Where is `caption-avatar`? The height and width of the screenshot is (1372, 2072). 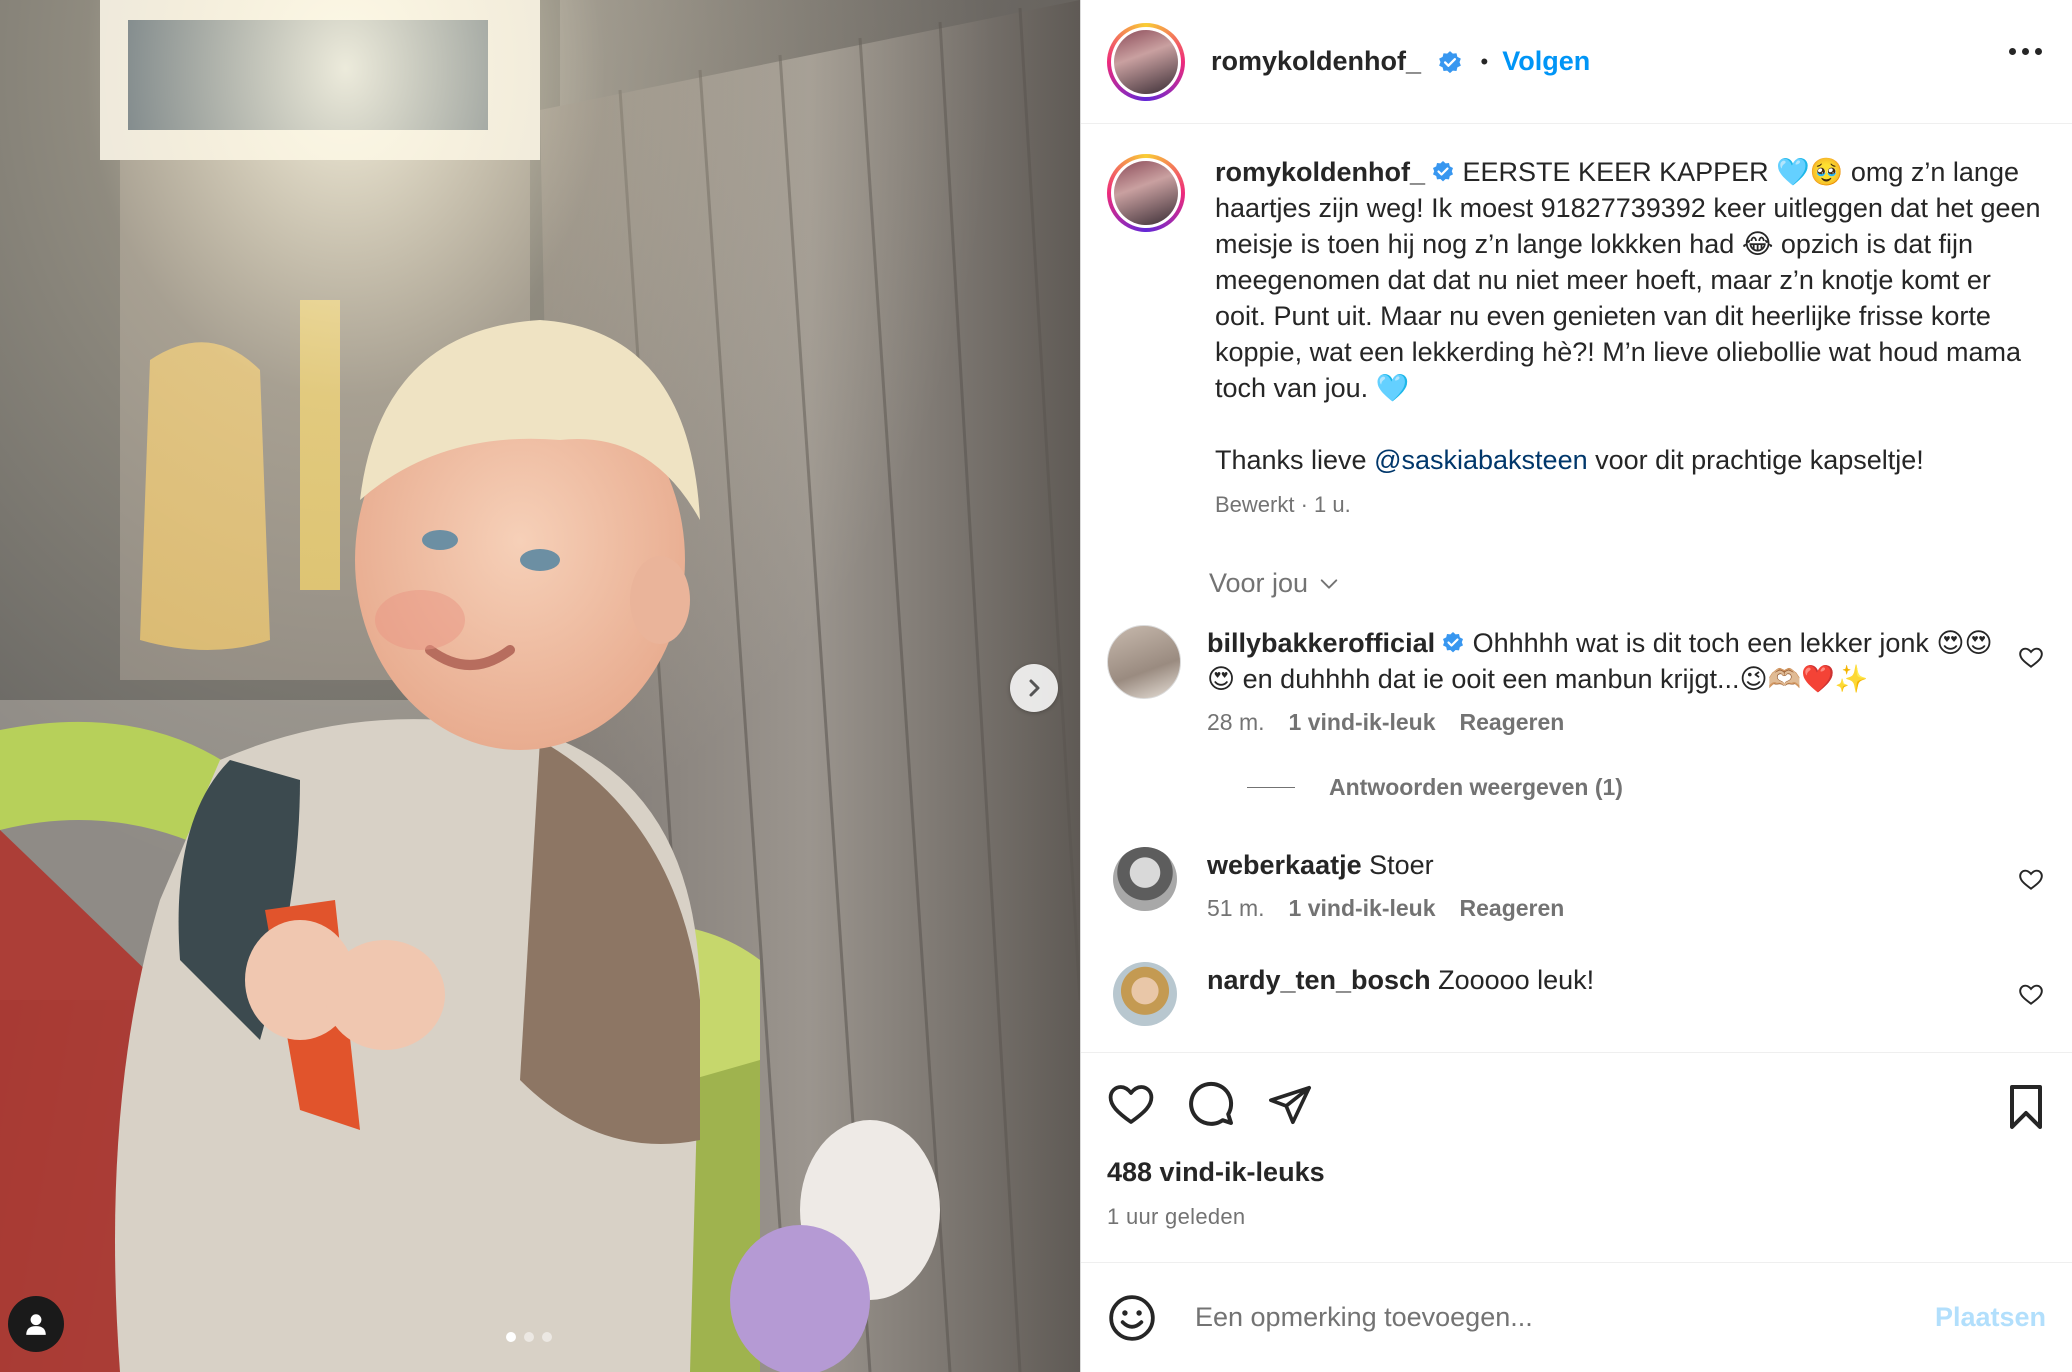 caption-avatar is located at coordinates (1146, 193).